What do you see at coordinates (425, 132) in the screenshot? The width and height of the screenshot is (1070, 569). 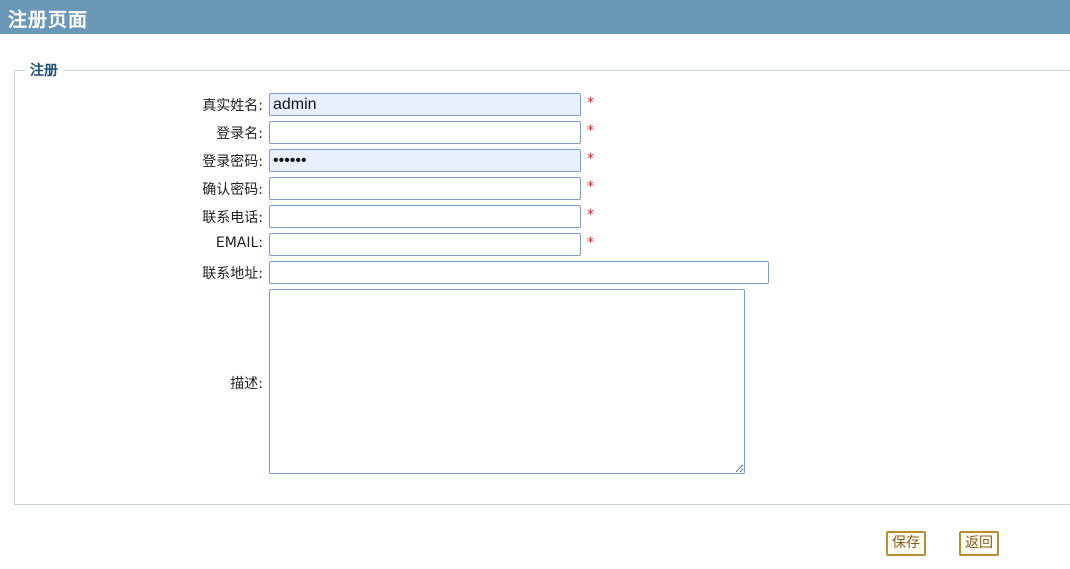 I see `login-name-input` at bounding box center [425, 132].